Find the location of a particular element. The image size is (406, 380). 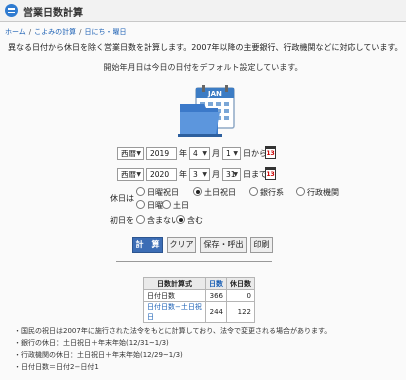

holiday-option-weekend: 土日 is located at coordinates (175, 205).